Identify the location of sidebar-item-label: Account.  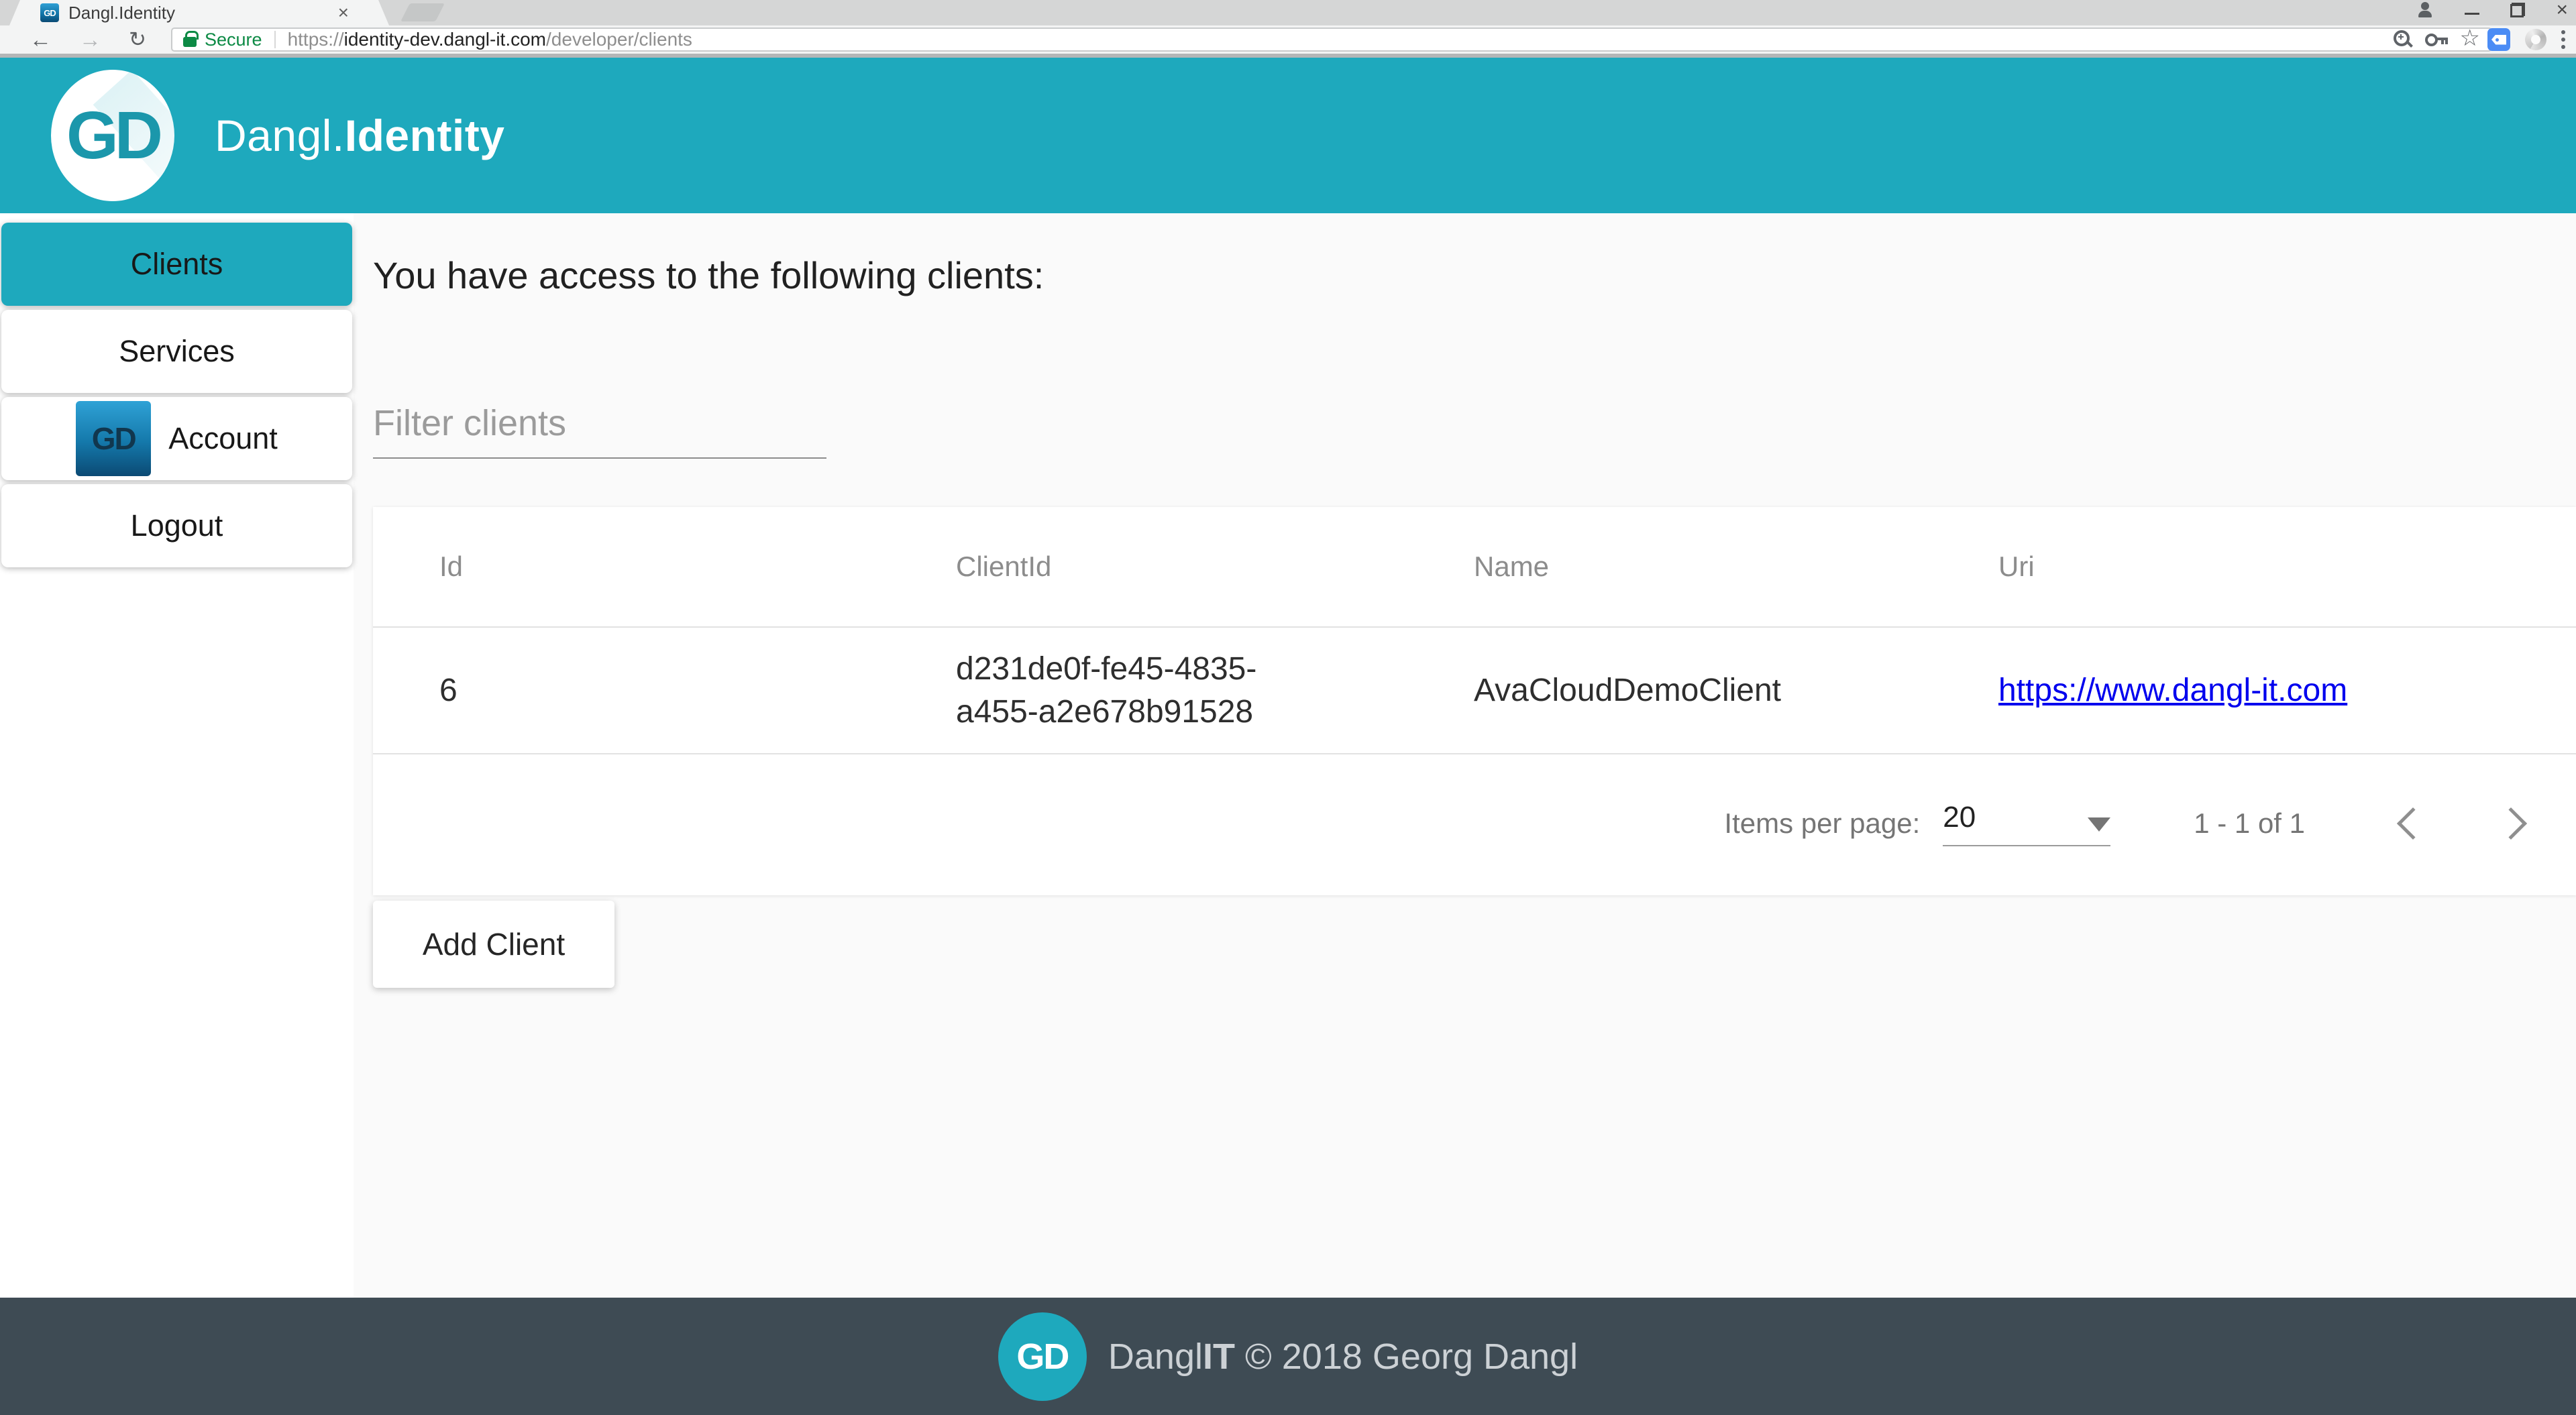
(223, 438).